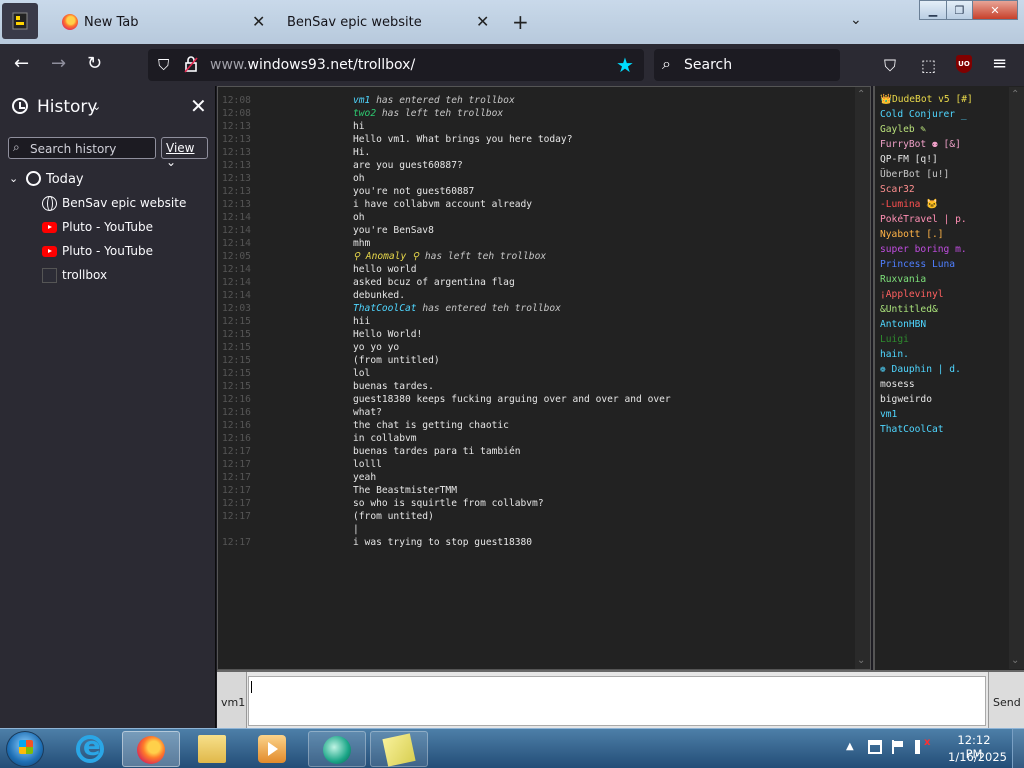  What do you see at coordinates (617, 701) in the screenshot?
I see `message-input` at bounding box center [617, 701].